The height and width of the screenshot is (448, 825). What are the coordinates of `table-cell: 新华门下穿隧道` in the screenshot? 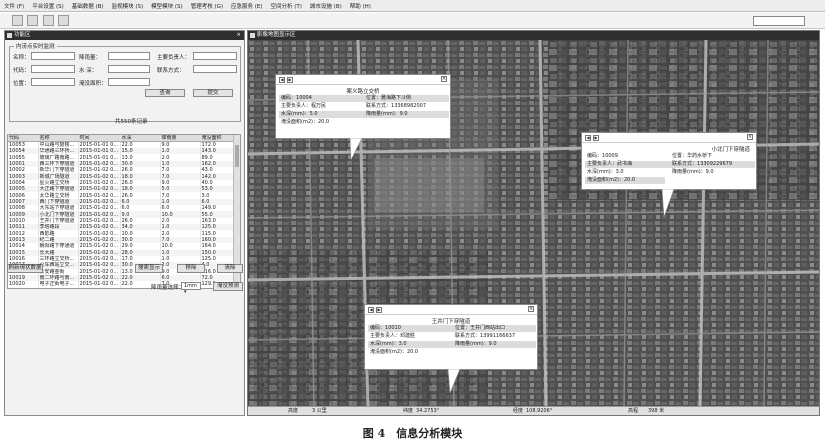 It's located at (58, 170).